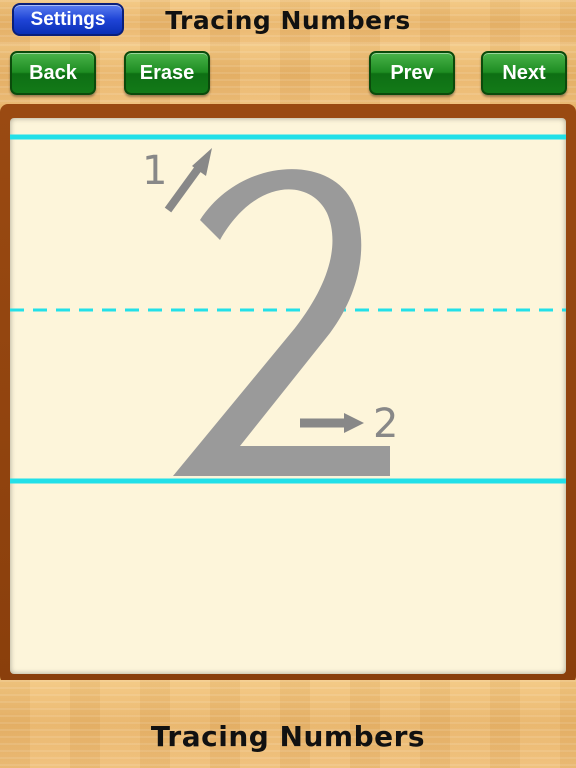 The width and height of the screenshot is (576, 768). I want to click on app-title: Tracing Numbers, so click(288, 20).